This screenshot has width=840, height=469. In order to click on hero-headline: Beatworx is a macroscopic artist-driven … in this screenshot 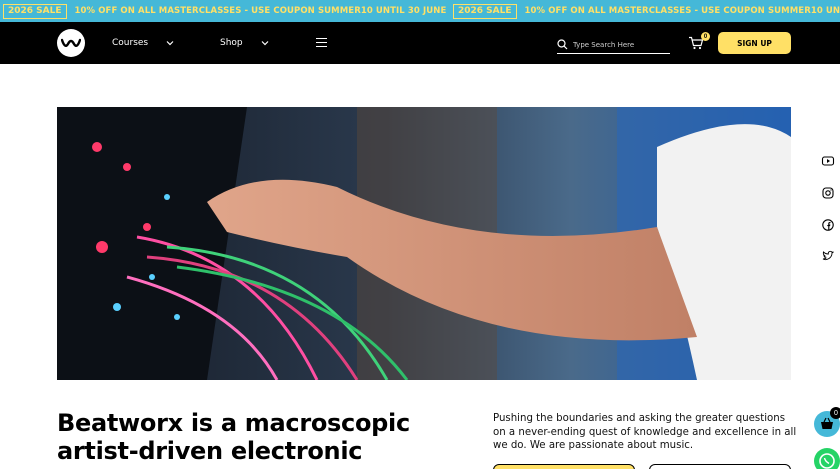, I will do `click(233, 437)`.